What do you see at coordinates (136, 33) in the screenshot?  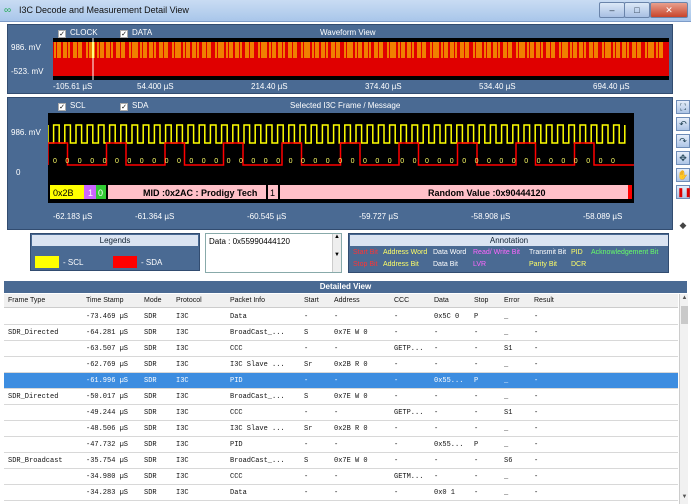 I see `data-checkbox: ✓ DATA` at bounding box center [136, 33].